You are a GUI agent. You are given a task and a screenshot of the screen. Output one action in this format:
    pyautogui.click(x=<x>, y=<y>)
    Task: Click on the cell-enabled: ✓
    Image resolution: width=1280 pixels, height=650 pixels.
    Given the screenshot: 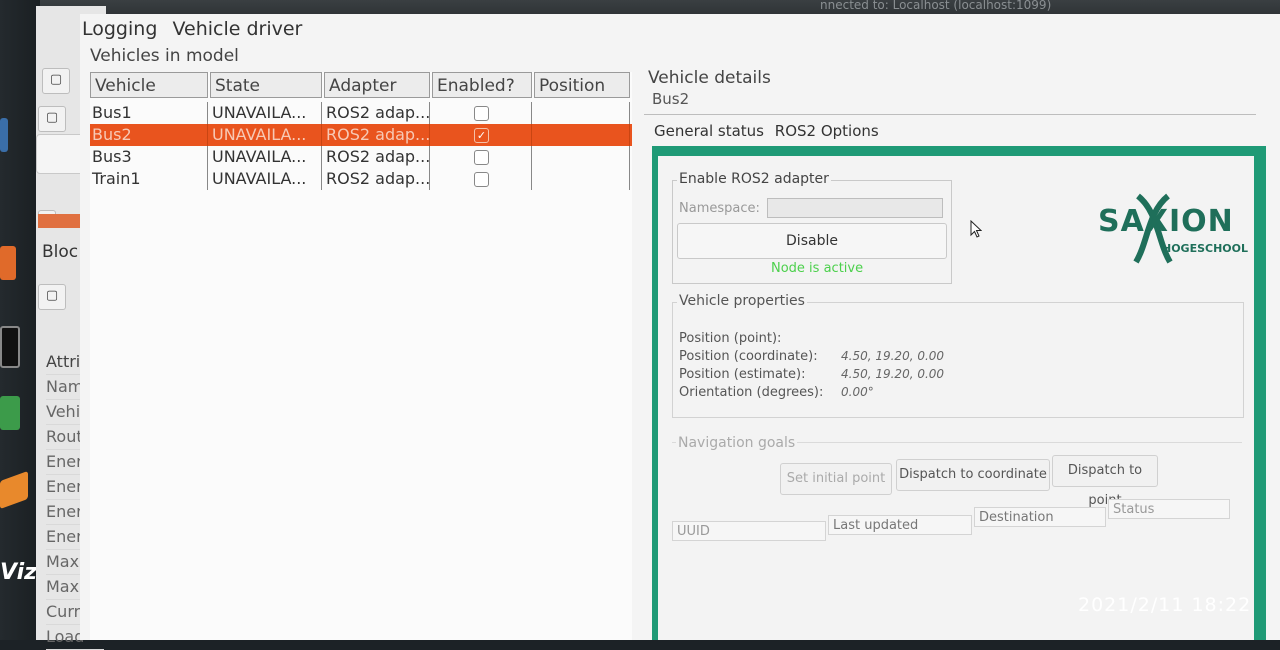 What is the action you would take?
    pyautogui.click(x=482, y=135)
    